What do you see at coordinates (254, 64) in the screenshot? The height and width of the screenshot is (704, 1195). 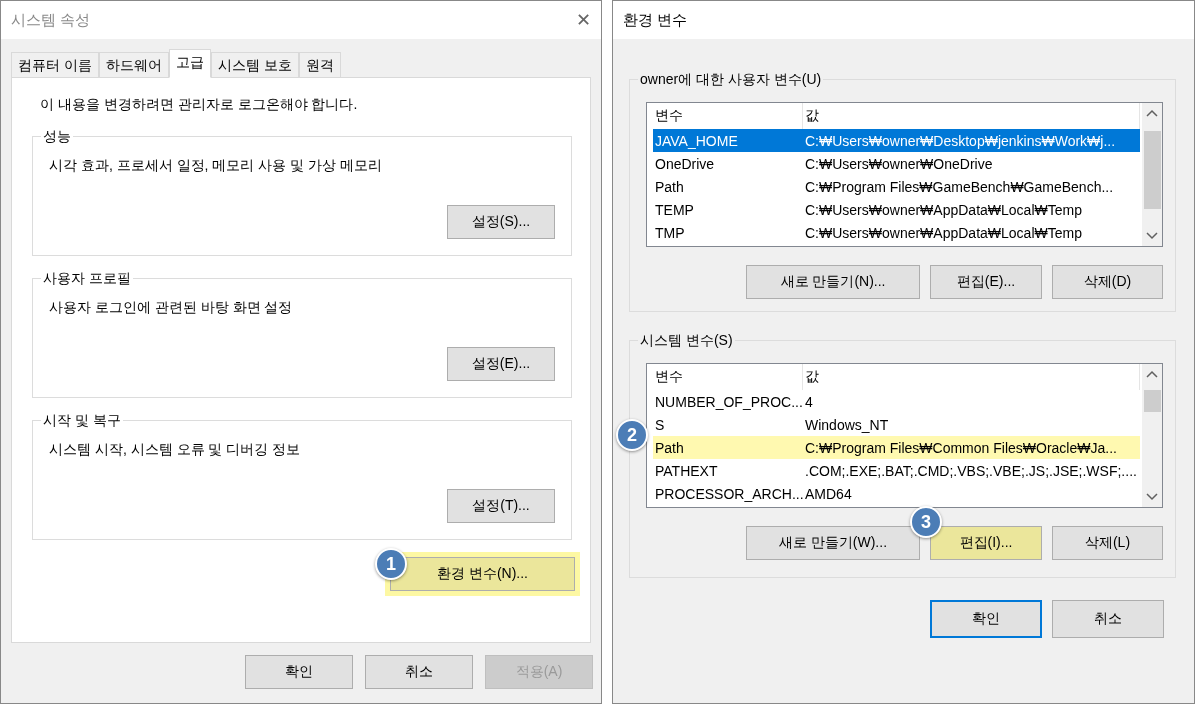 I see `tab: 시스템 보호` at bounding box center [254, 64].